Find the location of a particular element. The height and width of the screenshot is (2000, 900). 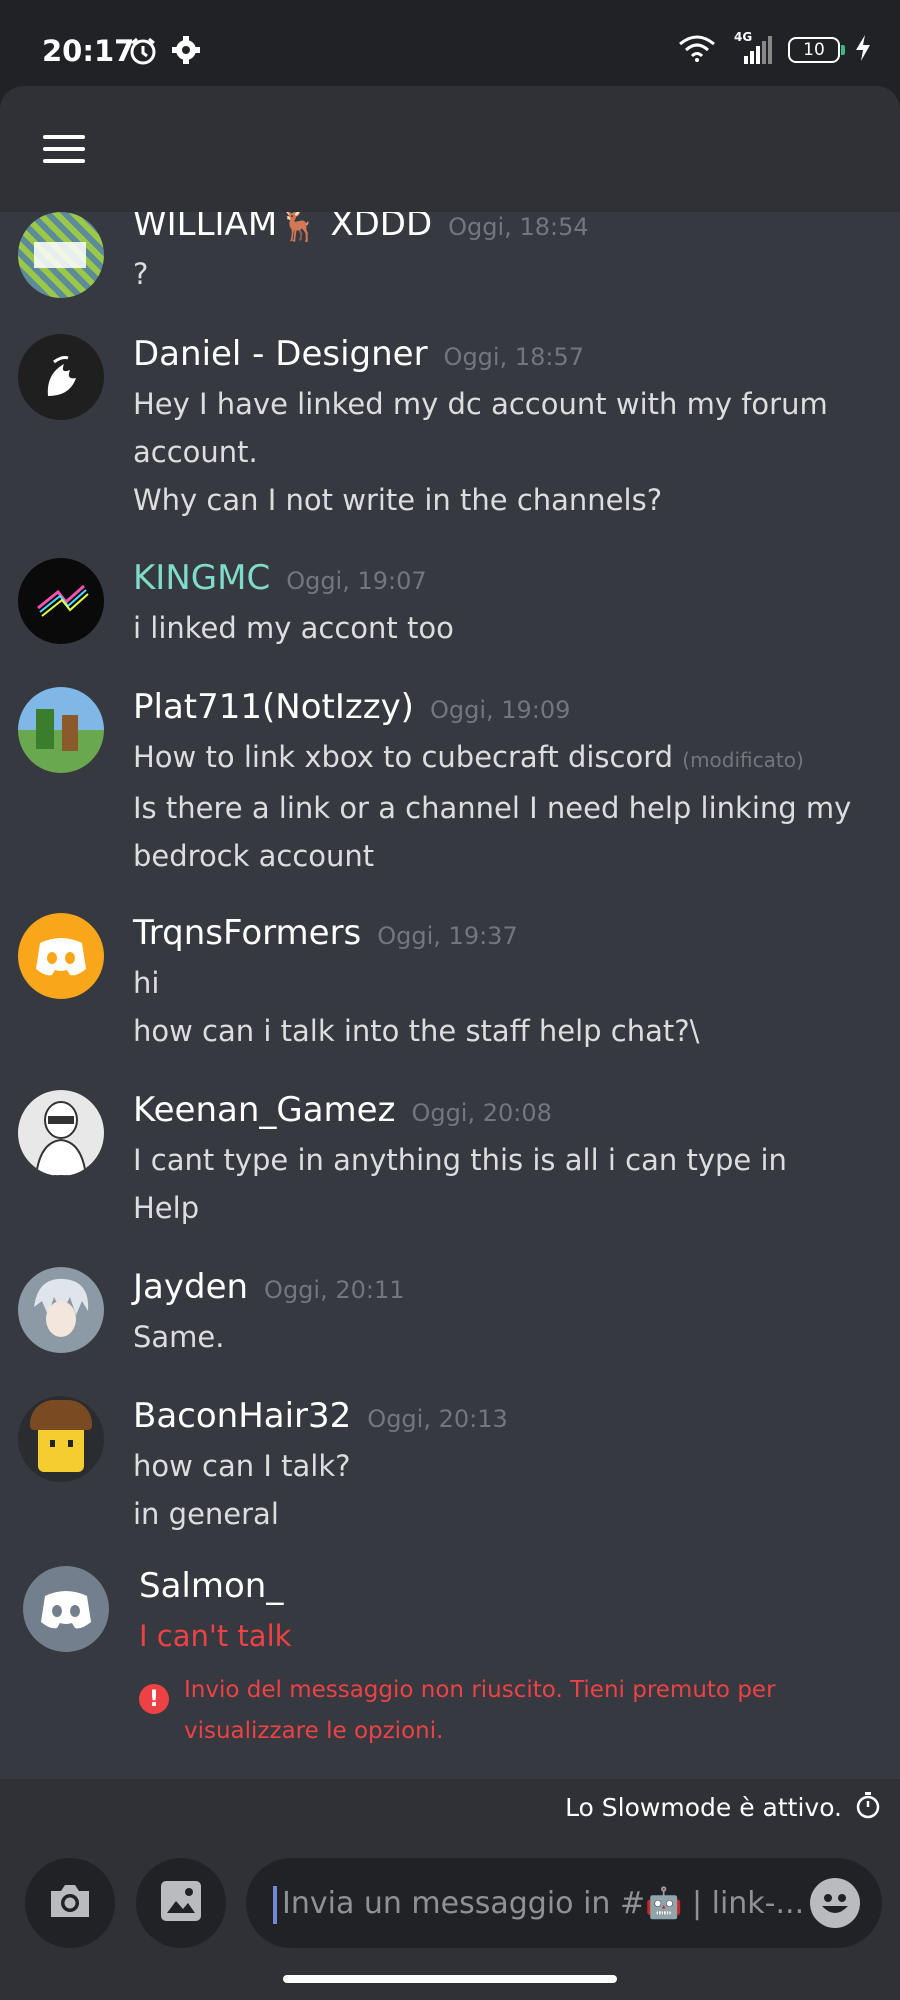

error-icon: ! is located at coordinates (154, 1699).